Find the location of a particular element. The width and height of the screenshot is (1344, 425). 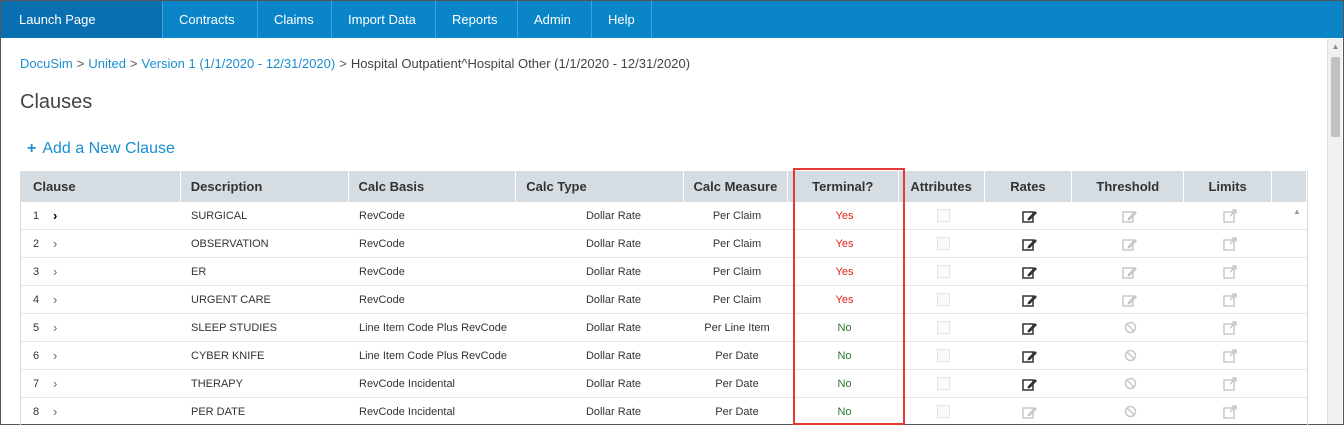

nav-launch-page: Launch Page is located at coordinates (82, 19).